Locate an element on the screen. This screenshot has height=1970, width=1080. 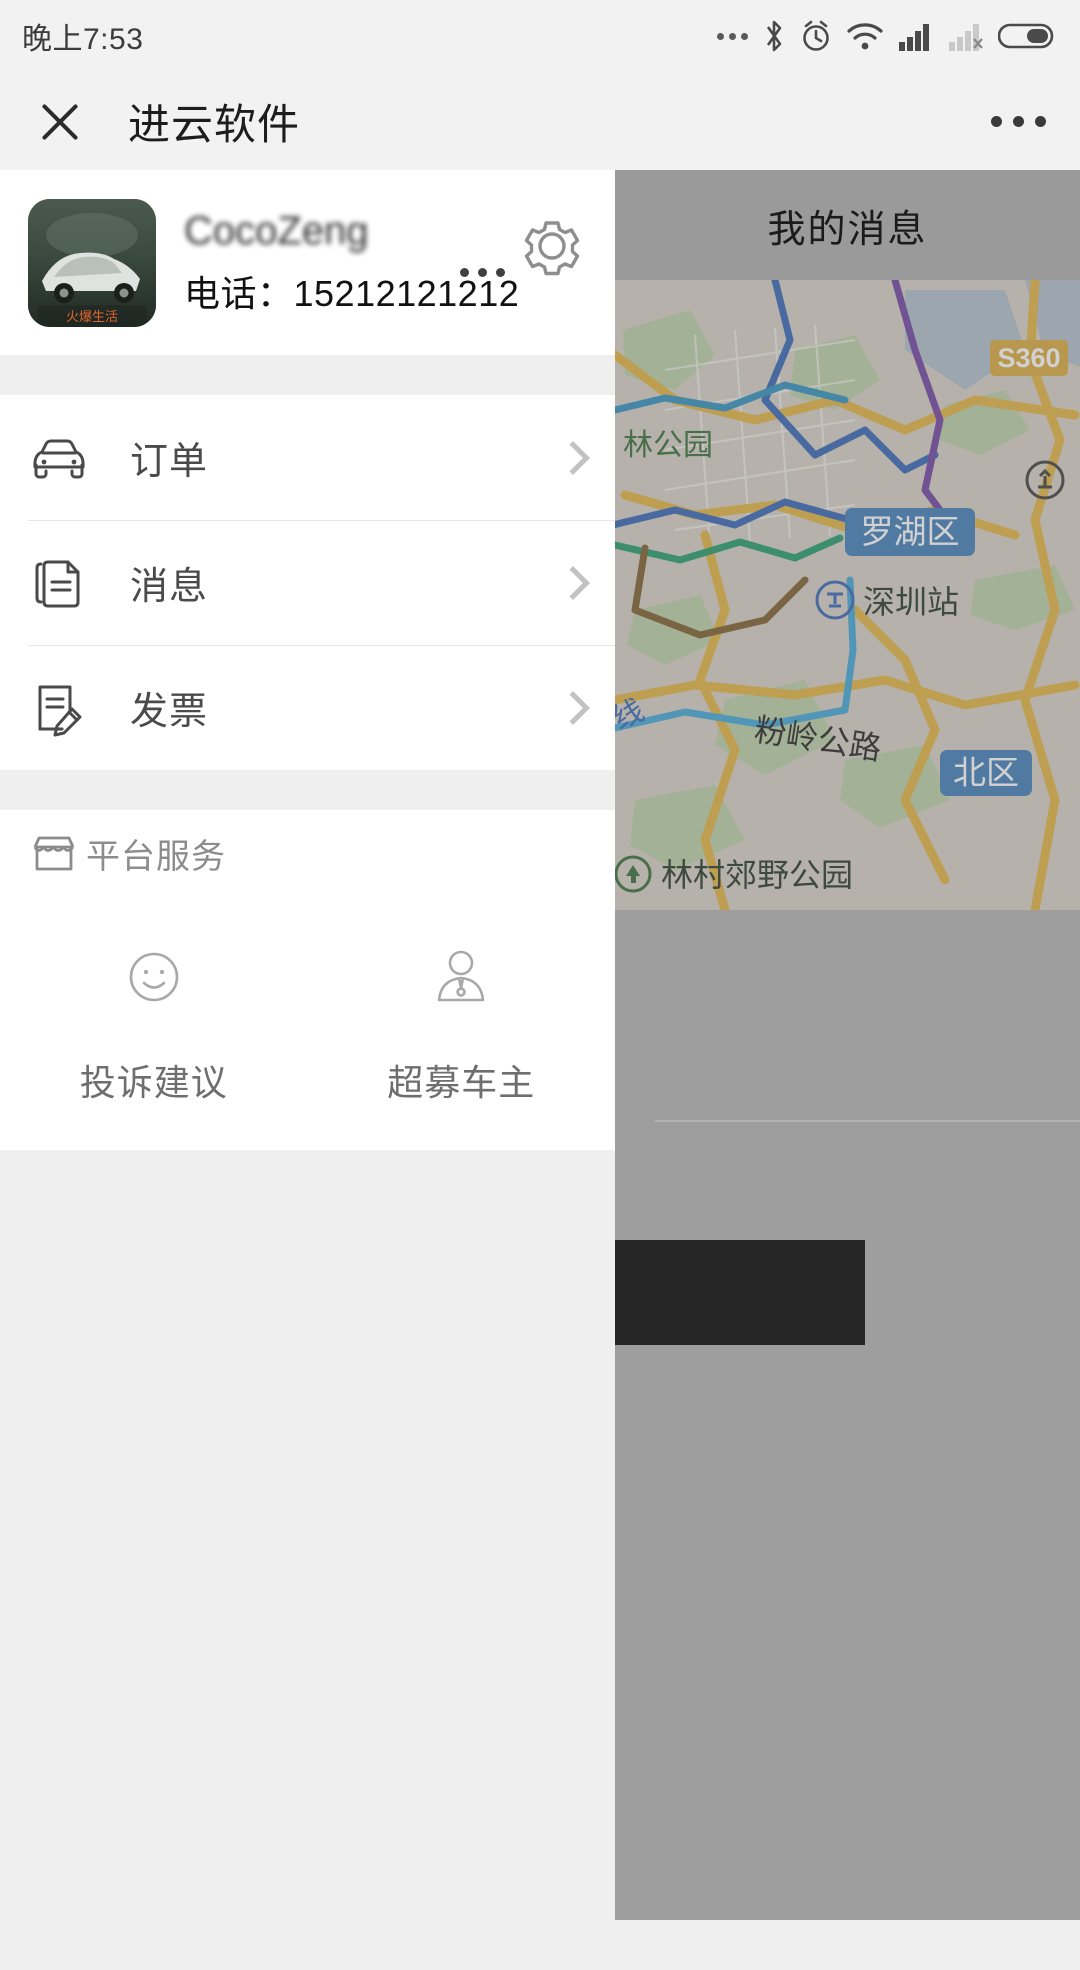
gear-icon is located at coordinates (552, 246).